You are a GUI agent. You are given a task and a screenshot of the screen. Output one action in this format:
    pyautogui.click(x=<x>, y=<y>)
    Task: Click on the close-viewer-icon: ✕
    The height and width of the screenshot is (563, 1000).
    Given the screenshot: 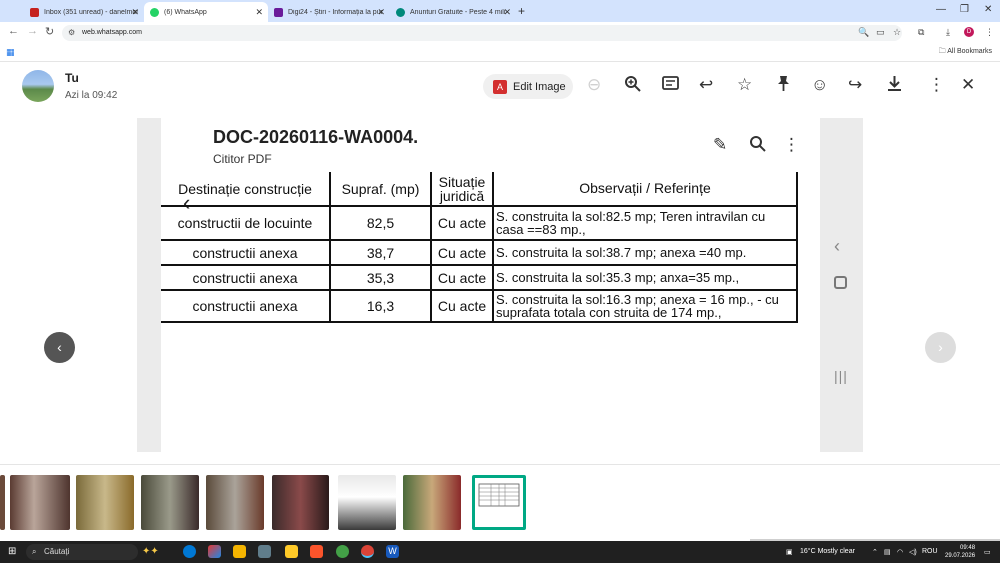 What is the action you would take?
    pyautogui.click(x=968, y=85)
    